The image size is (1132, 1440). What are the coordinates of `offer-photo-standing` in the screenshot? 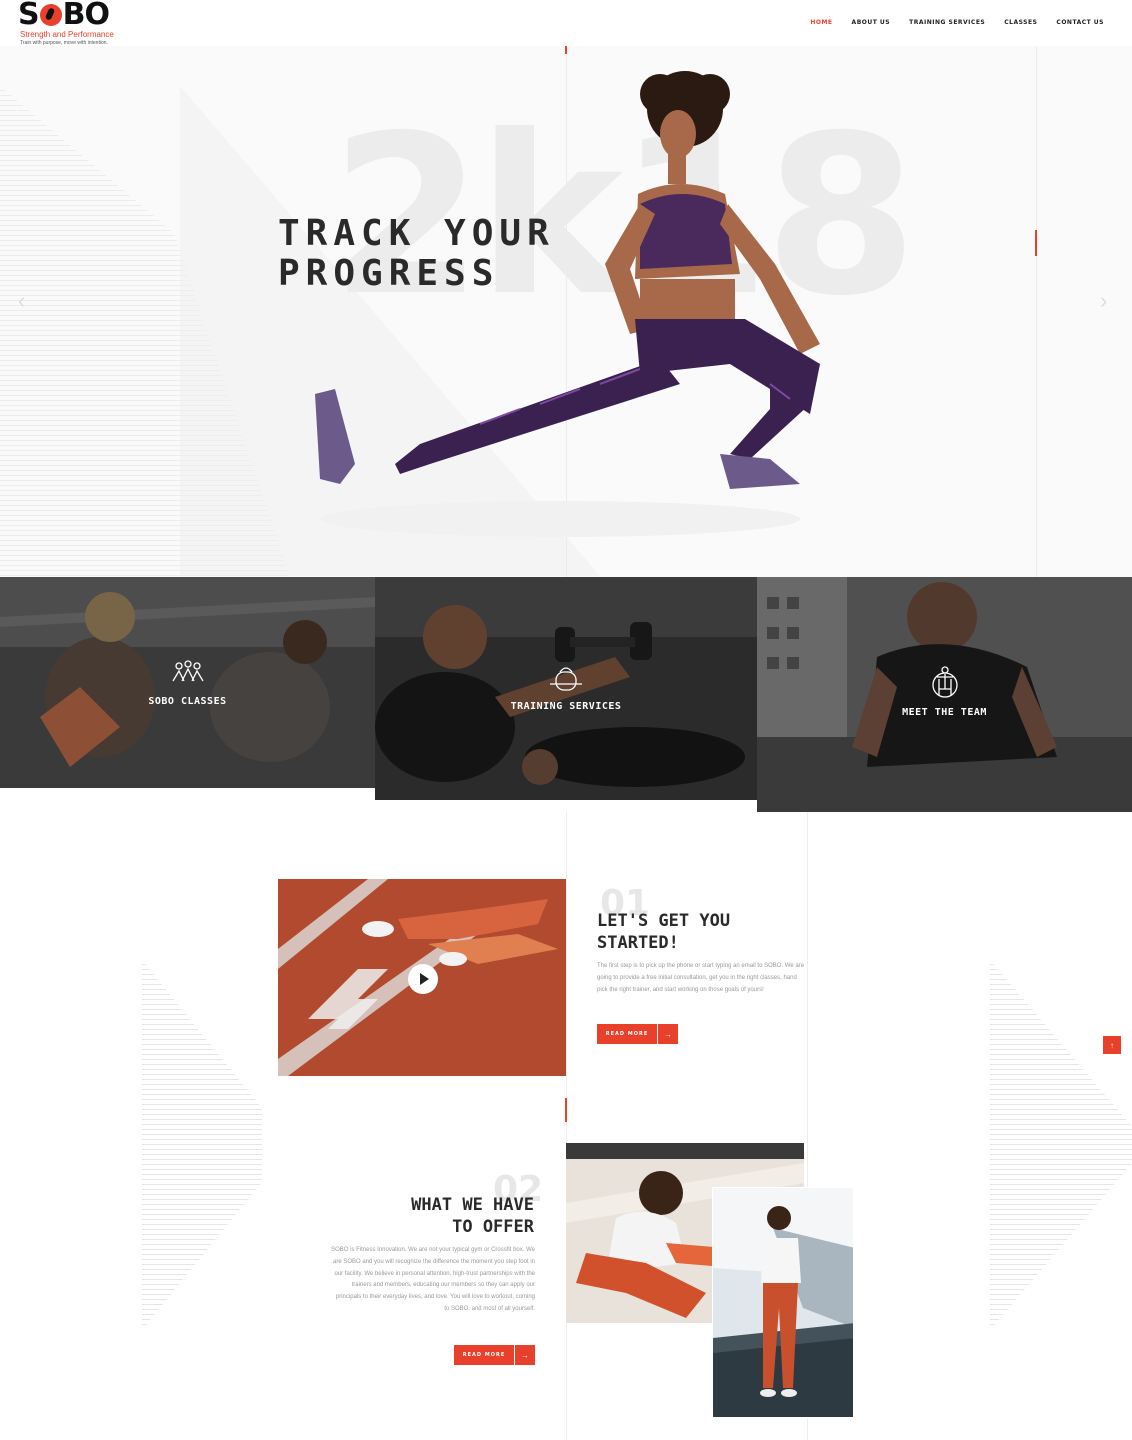 It's located at (783, 1302).